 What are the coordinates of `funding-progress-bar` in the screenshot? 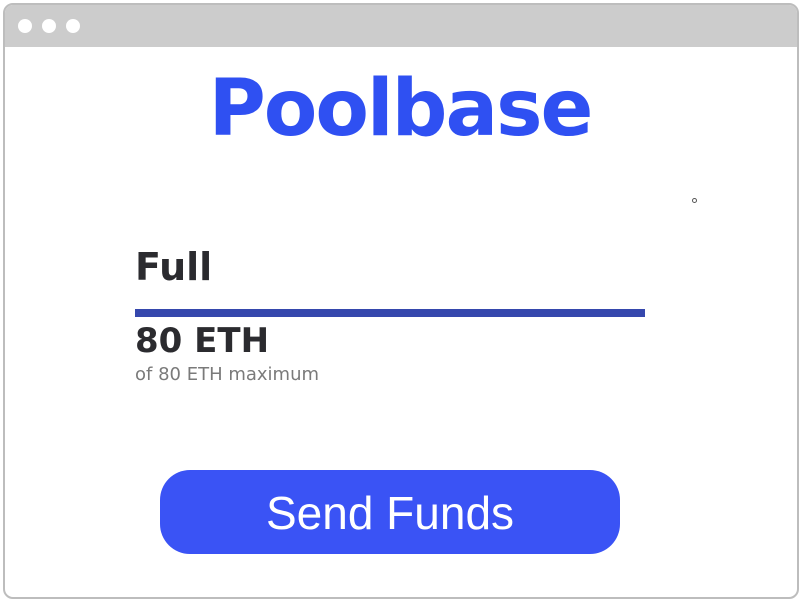 It's located at (390, 313).